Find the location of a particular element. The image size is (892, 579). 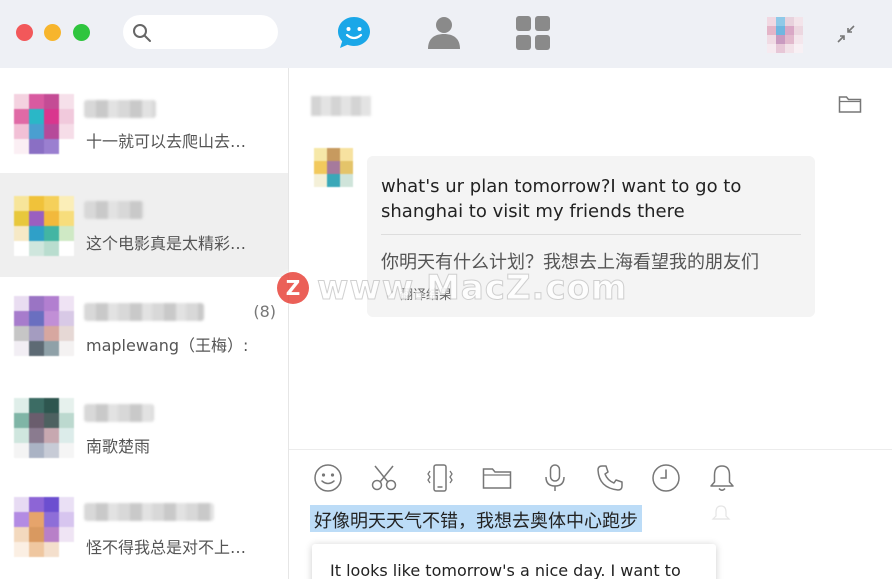

sender-avatar is located at coordinates (333, 167).